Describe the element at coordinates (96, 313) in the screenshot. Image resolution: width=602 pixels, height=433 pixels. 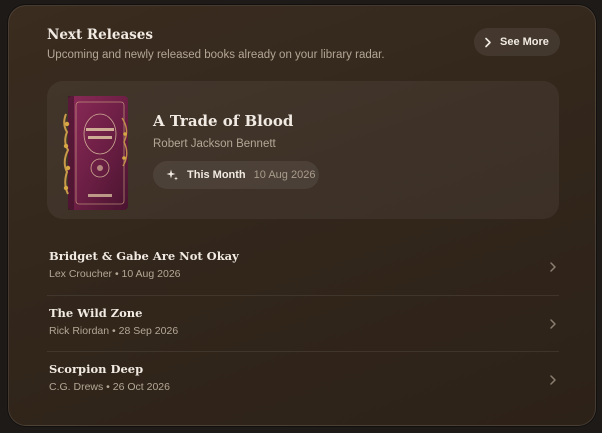
I see `list-item-title: The Wild Zone` at that location.